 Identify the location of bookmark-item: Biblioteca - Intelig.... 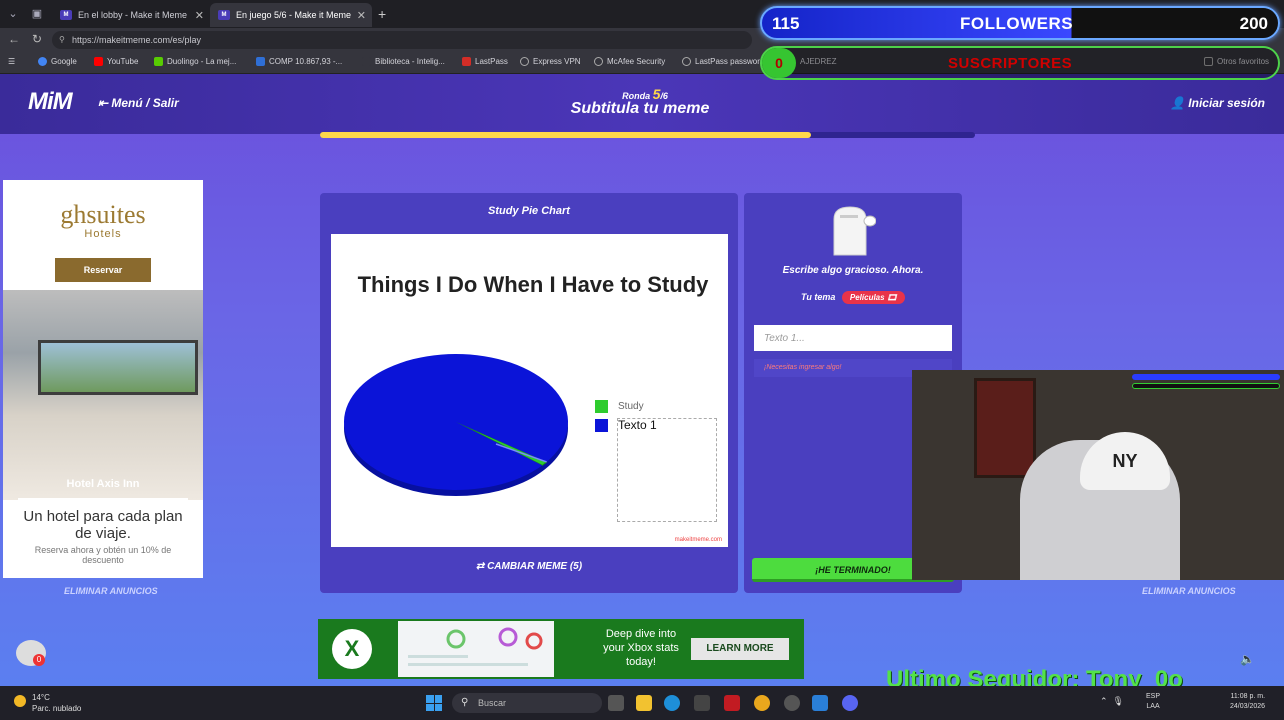
(403, 61).